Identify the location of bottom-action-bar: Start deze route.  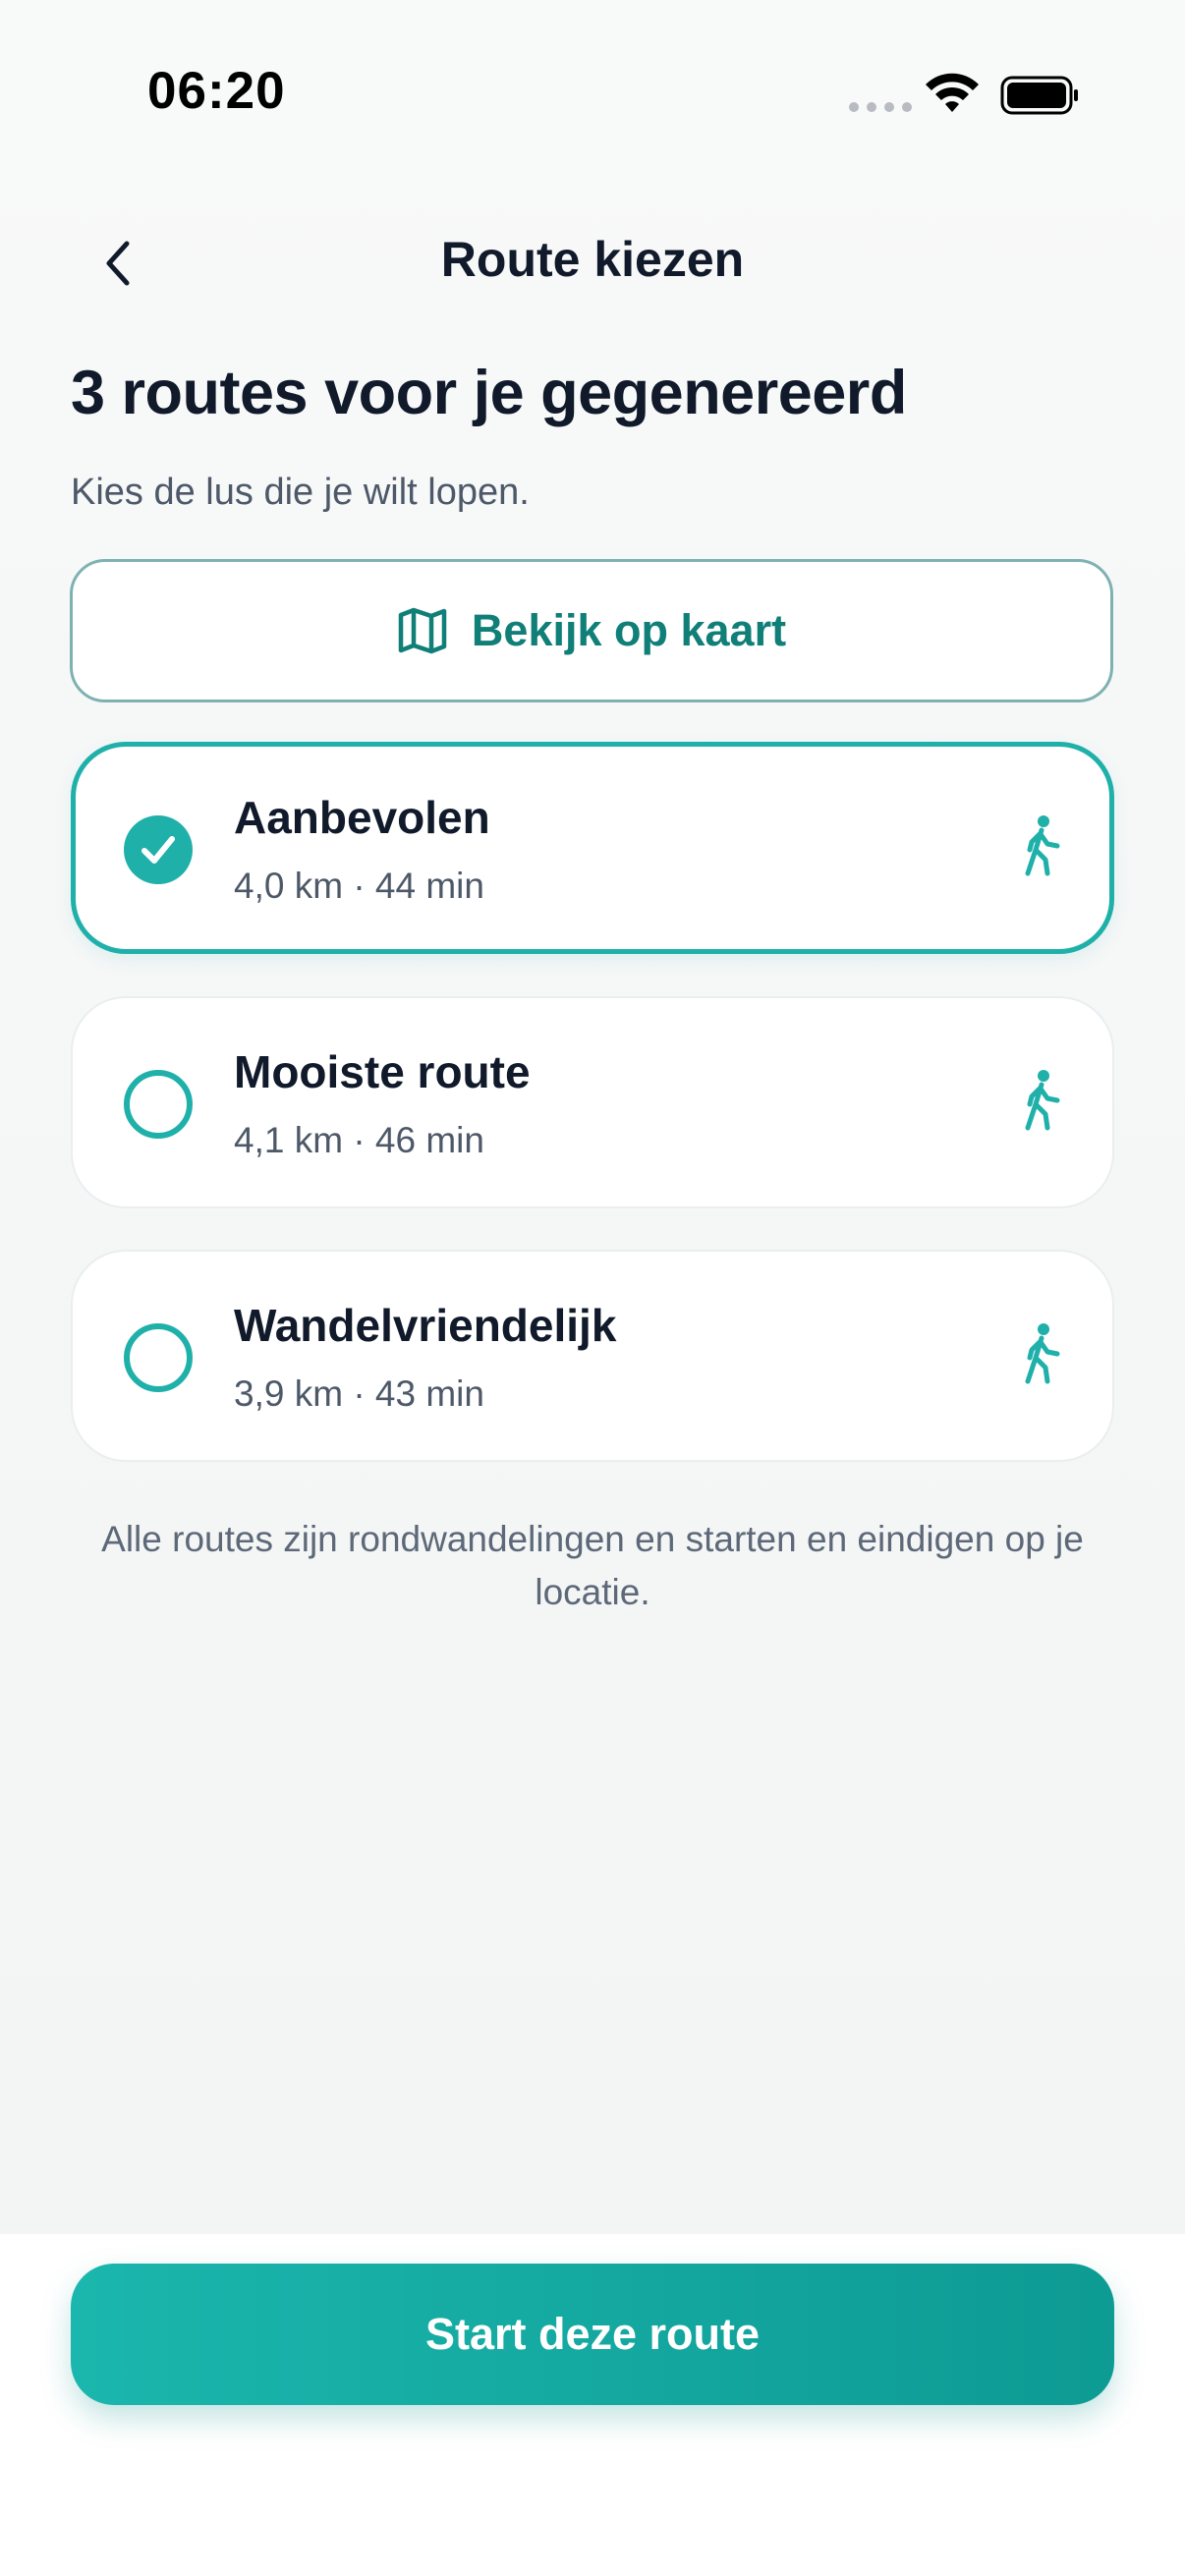
(592, 2405).